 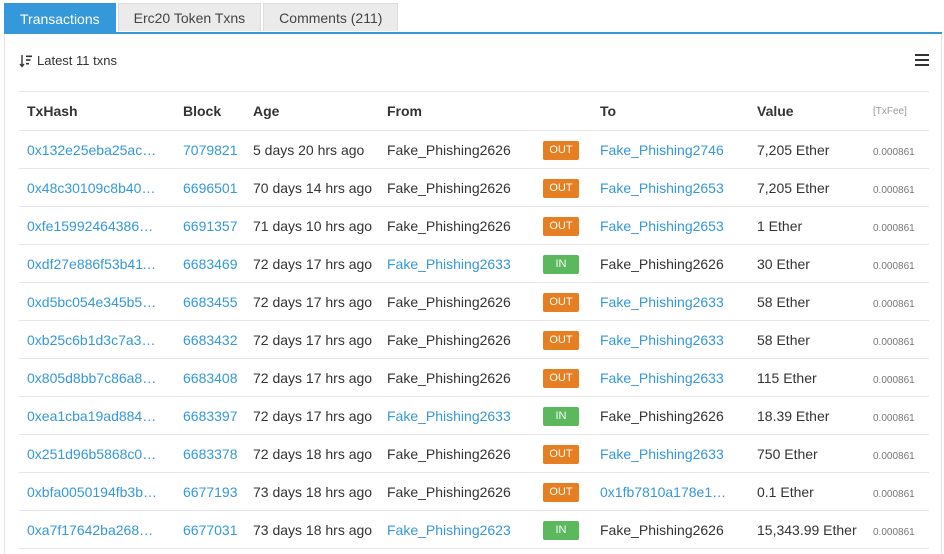 What do you see at coordinates (210, 378) in the screenshot?
I see `block-link: 6683408` at bounding box center [210, 378].